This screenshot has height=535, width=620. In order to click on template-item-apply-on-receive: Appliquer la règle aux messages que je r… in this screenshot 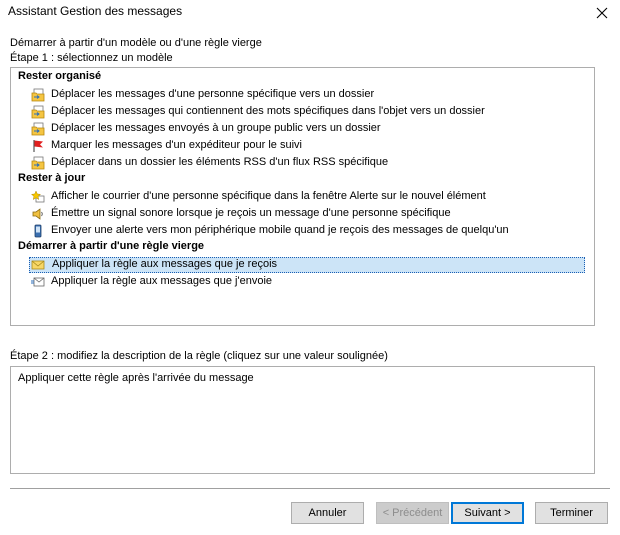, I will do `click(307, 265)`.